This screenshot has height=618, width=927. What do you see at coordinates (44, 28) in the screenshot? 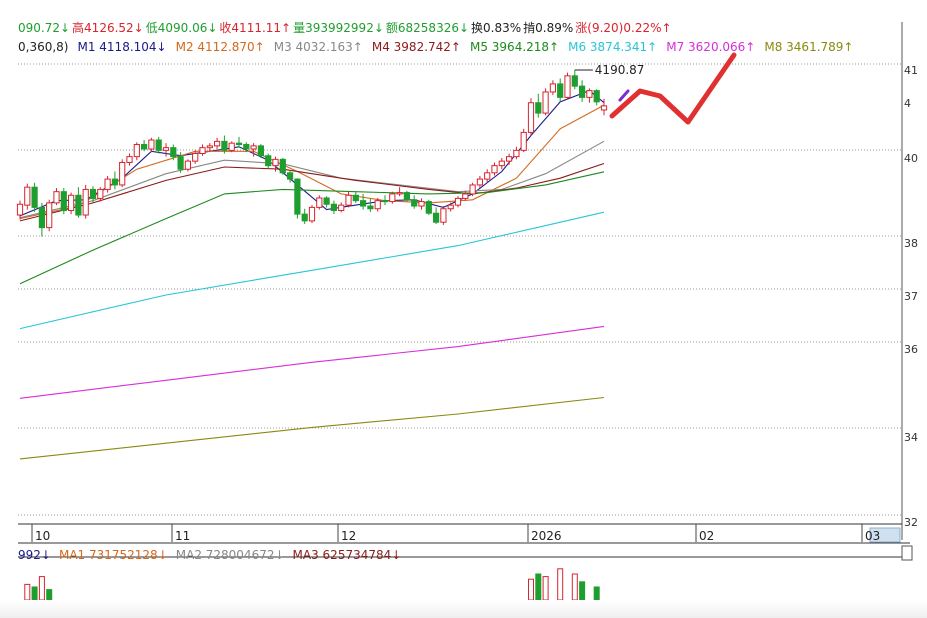
I see `top-bar-item: 090.72↓` at bounding box center [44, 28].